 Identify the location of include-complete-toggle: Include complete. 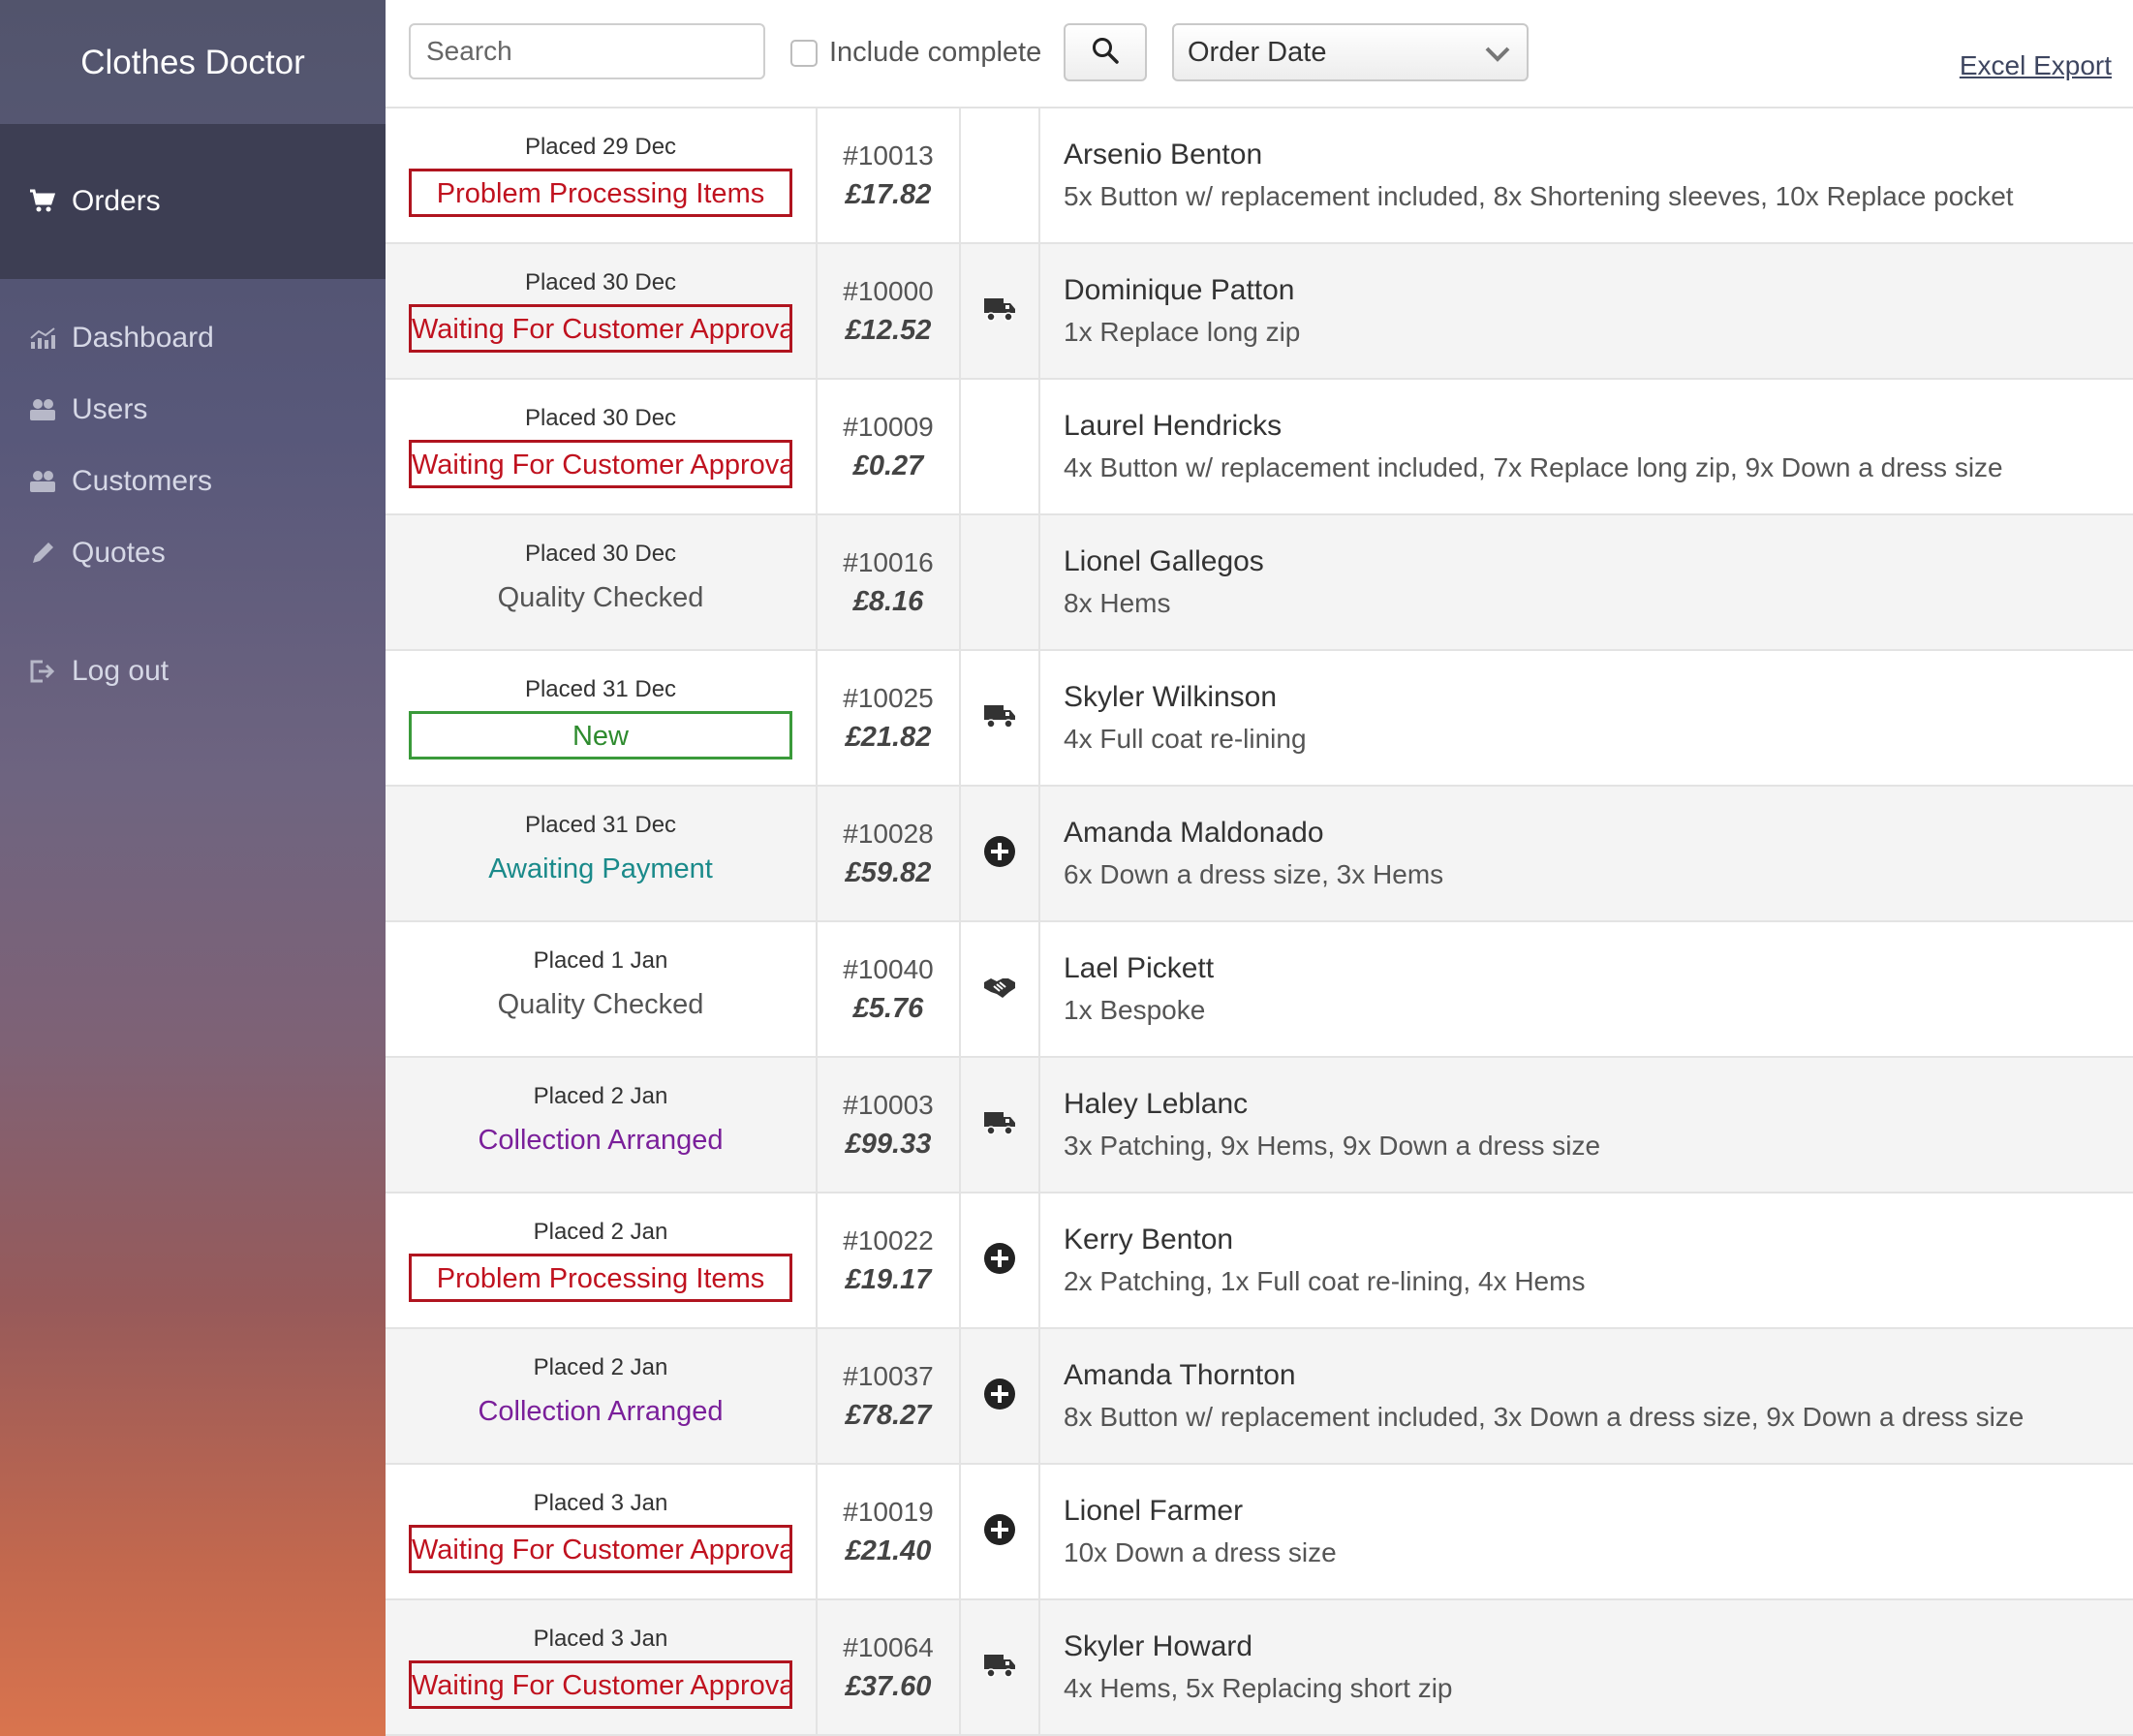
(915, 53).